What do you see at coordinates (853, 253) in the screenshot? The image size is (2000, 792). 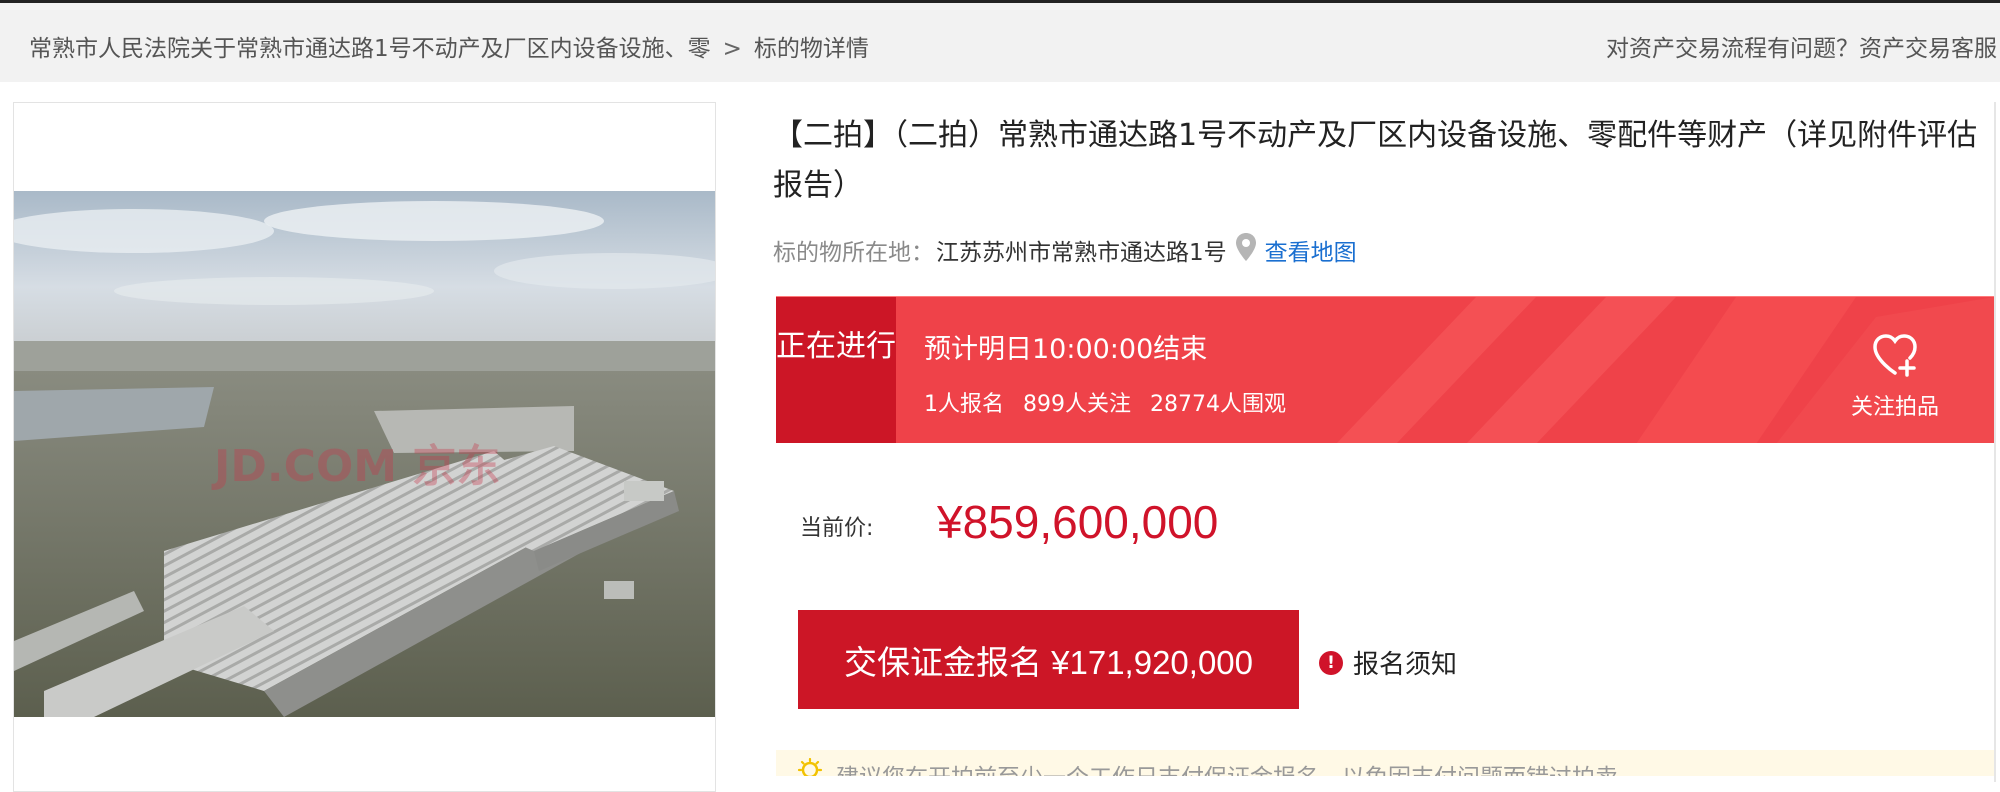 I see `location-label: 标的物所在地：` at bounding box center [853, 253].